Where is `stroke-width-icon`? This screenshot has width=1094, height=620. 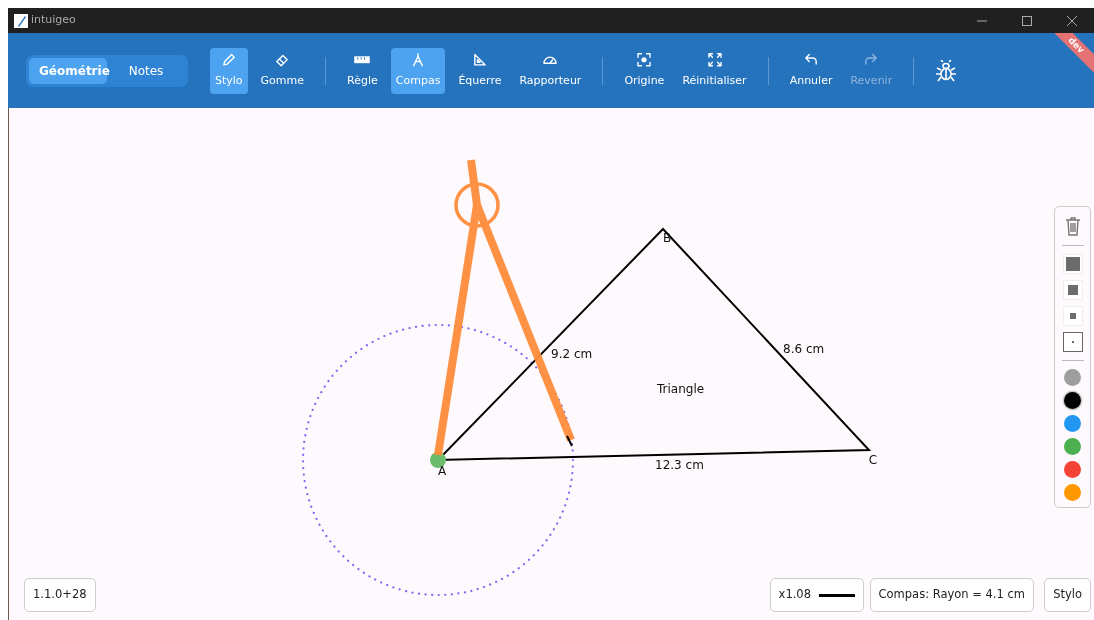
stroke-width-icon is located at coordinates (837, 595).